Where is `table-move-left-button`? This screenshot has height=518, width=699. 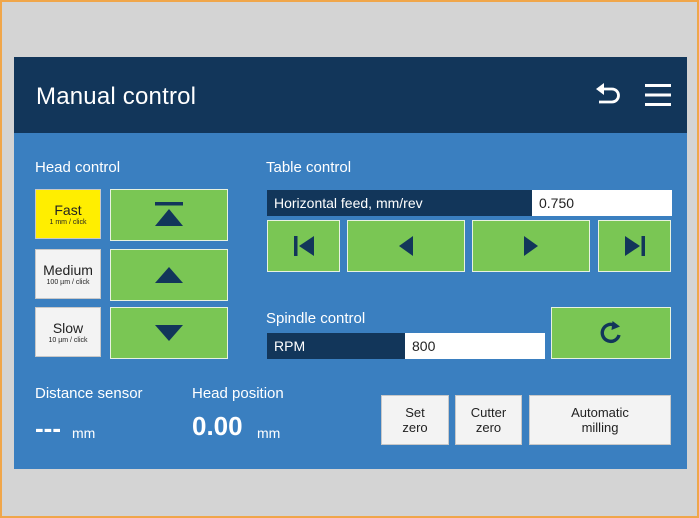 table-move-left-button is located at coordinates (406, 246).